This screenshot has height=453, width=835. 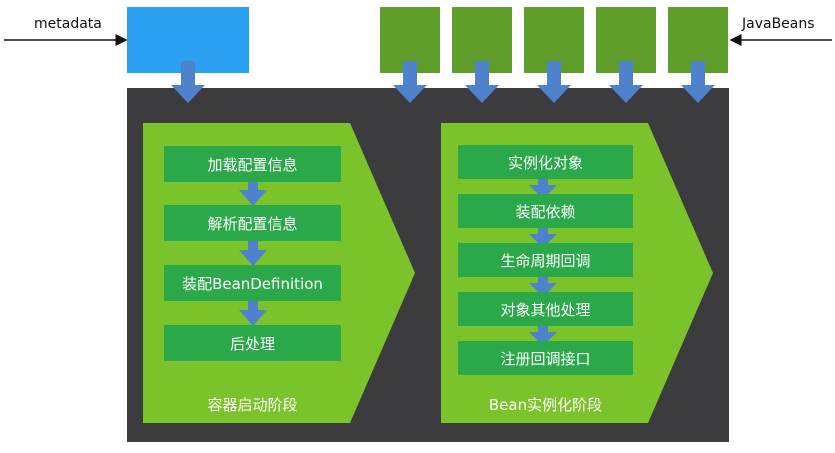 I want to click on phase2-label: Bean实例化阶段, so click(x=545, y=405).